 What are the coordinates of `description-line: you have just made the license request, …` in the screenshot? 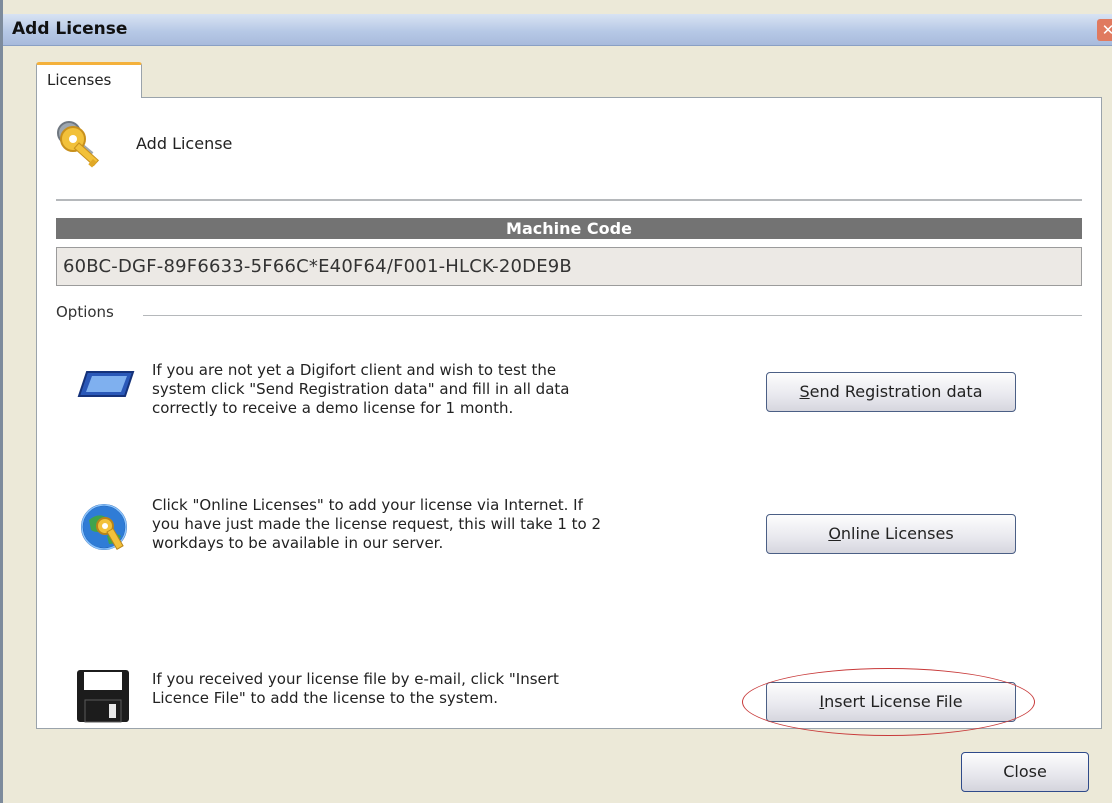 It's located at (377, 524).